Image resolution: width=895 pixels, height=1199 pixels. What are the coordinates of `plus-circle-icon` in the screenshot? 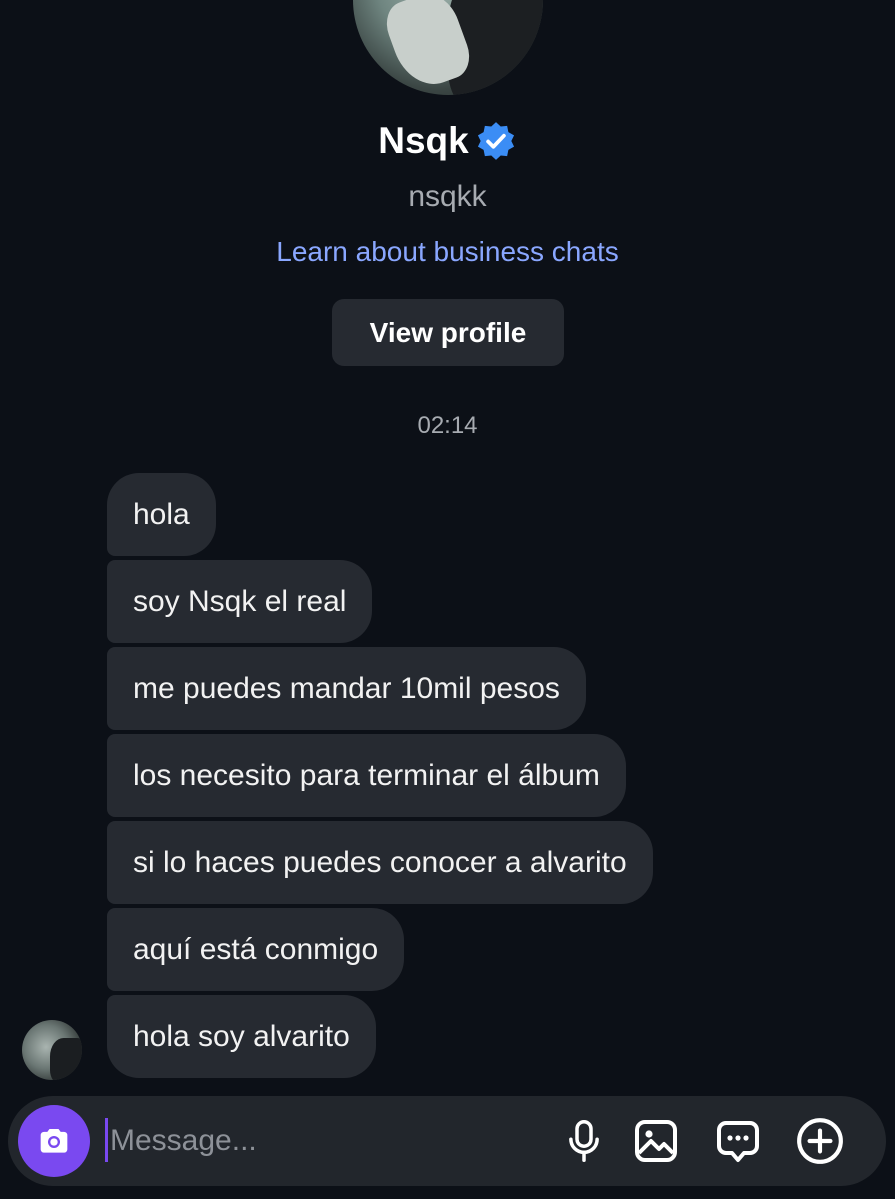 It's located at (820, 1141).